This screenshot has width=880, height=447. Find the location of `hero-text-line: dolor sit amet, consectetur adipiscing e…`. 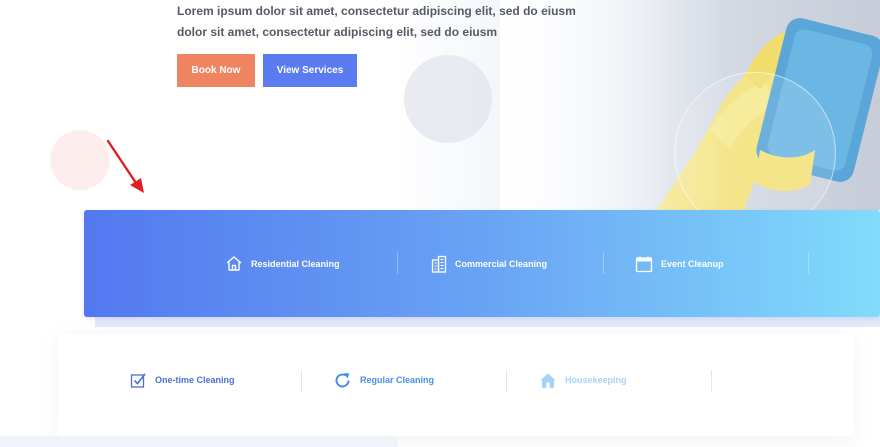

hero-text-line: dolor sit amet, consectetur adipiscing e… is located at coordinates (337, 32).